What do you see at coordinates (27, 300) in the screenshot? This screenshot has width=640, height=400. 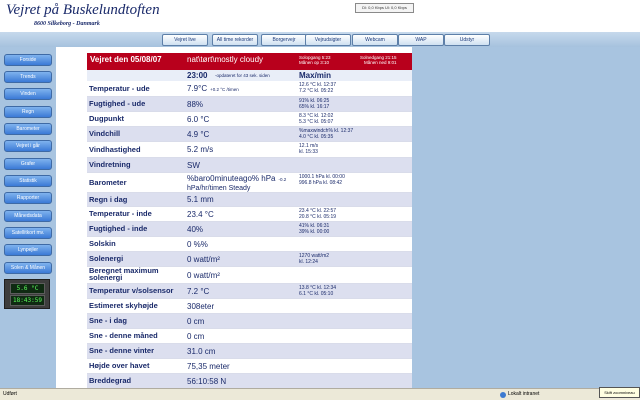 I see `lcd-clock: 18:43:59` at bounding box center [27, 300].